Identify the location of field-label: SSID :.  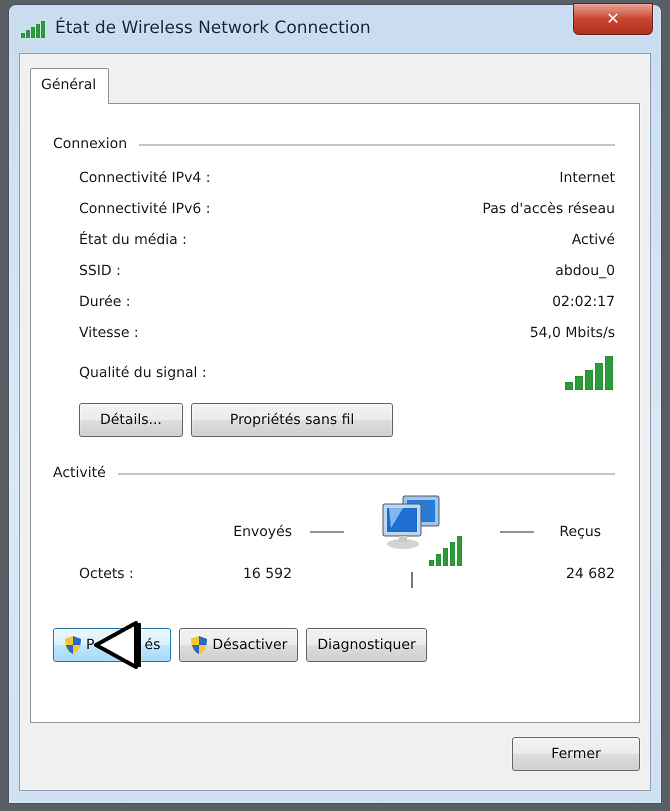
(100, 271).